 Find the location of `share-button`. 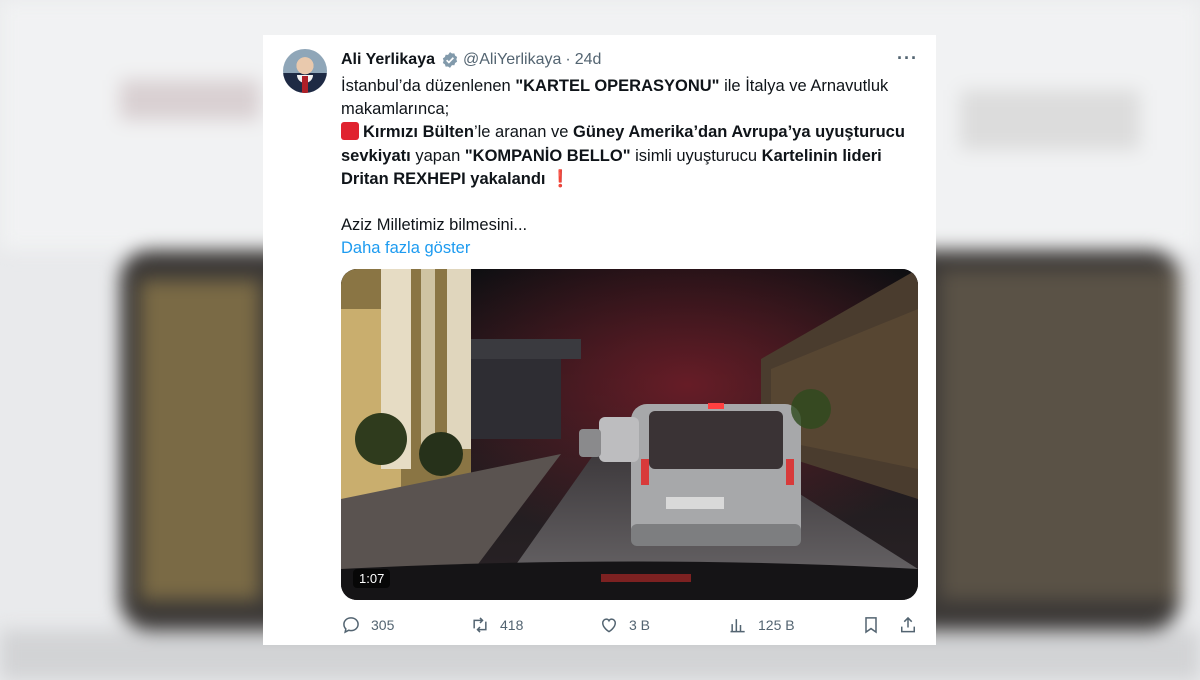

share-button is located at coordinates (913, 625).